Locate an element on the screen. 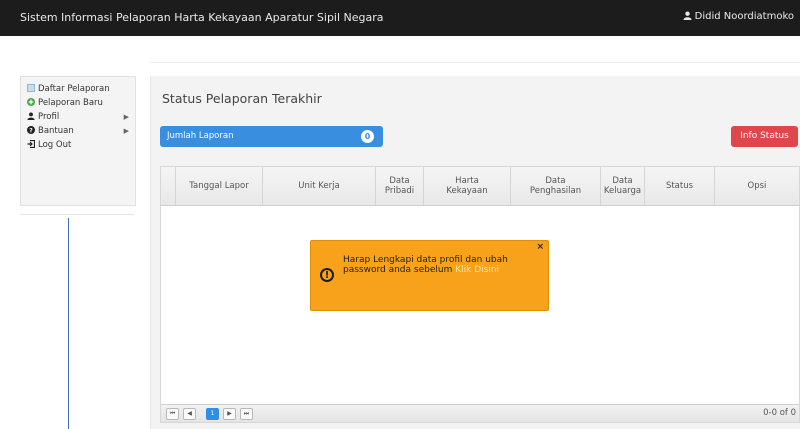 This screenshot has width=800, height=429. column-header-unit-kerja: Unit Kerja is located at coordinates (318, 186).